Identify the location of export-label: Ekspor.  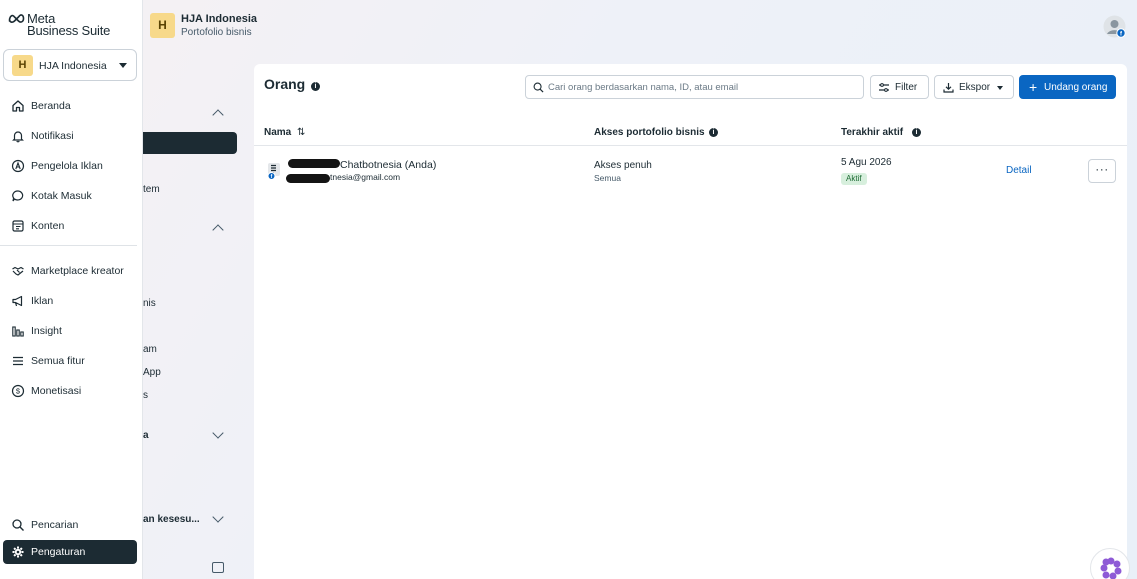
(975, 87).